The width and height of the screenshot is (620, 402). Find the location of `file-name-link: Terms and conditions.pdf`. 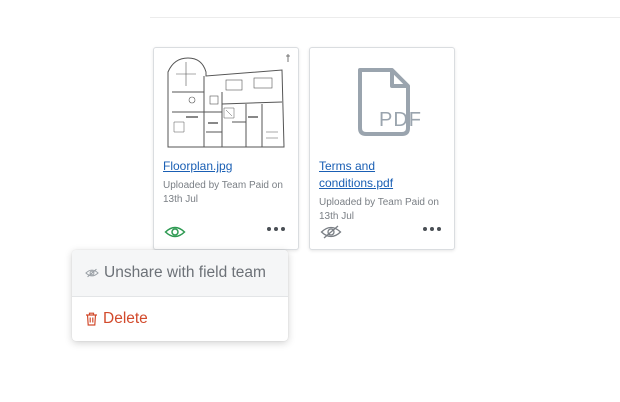

file-name-link: Terms and conditions.pdf is located at coordinates (361, 175).